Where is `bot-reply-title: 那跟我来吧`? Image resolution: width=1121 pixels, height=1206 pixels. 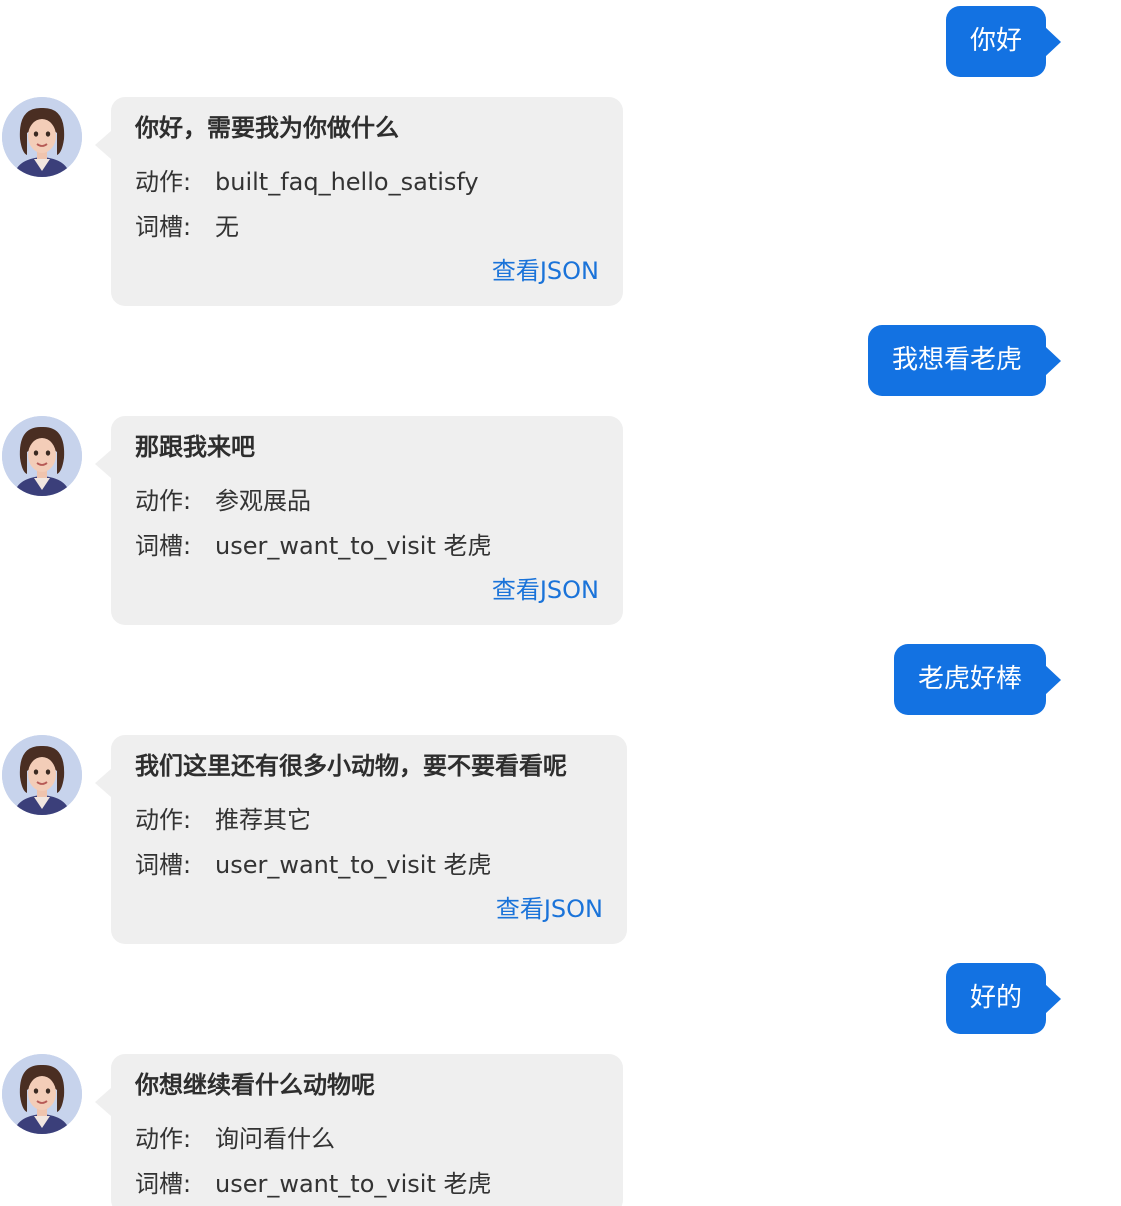
bot-reply-title: 那跟我来吧 is located at coordinates (195, 447).